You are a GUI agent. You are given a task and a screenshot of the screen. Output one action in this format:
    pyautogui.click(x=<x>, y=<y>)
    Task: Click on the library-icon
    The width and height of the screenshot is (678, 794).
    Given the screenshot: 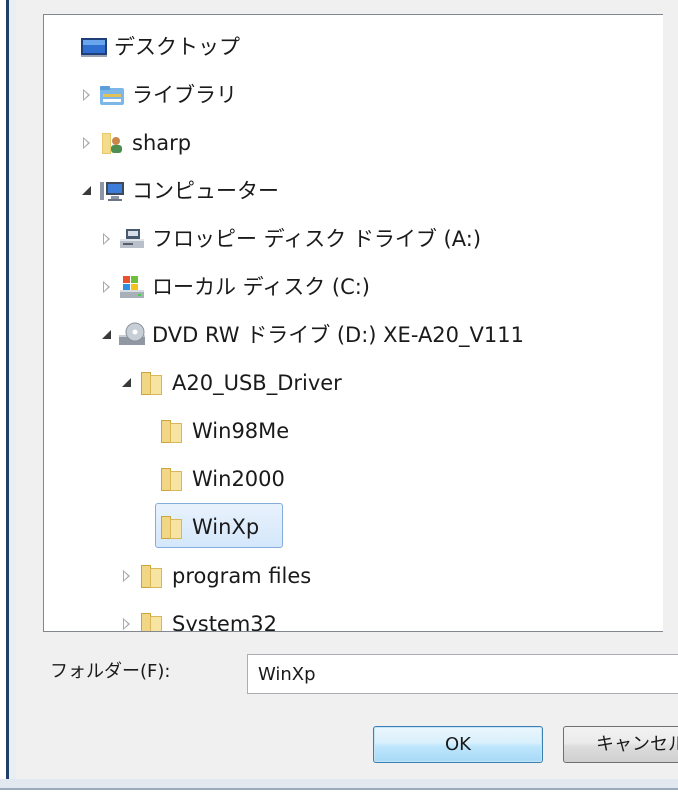 What is the action you would take?
    pyautogui.click(x=112, y=95)
    